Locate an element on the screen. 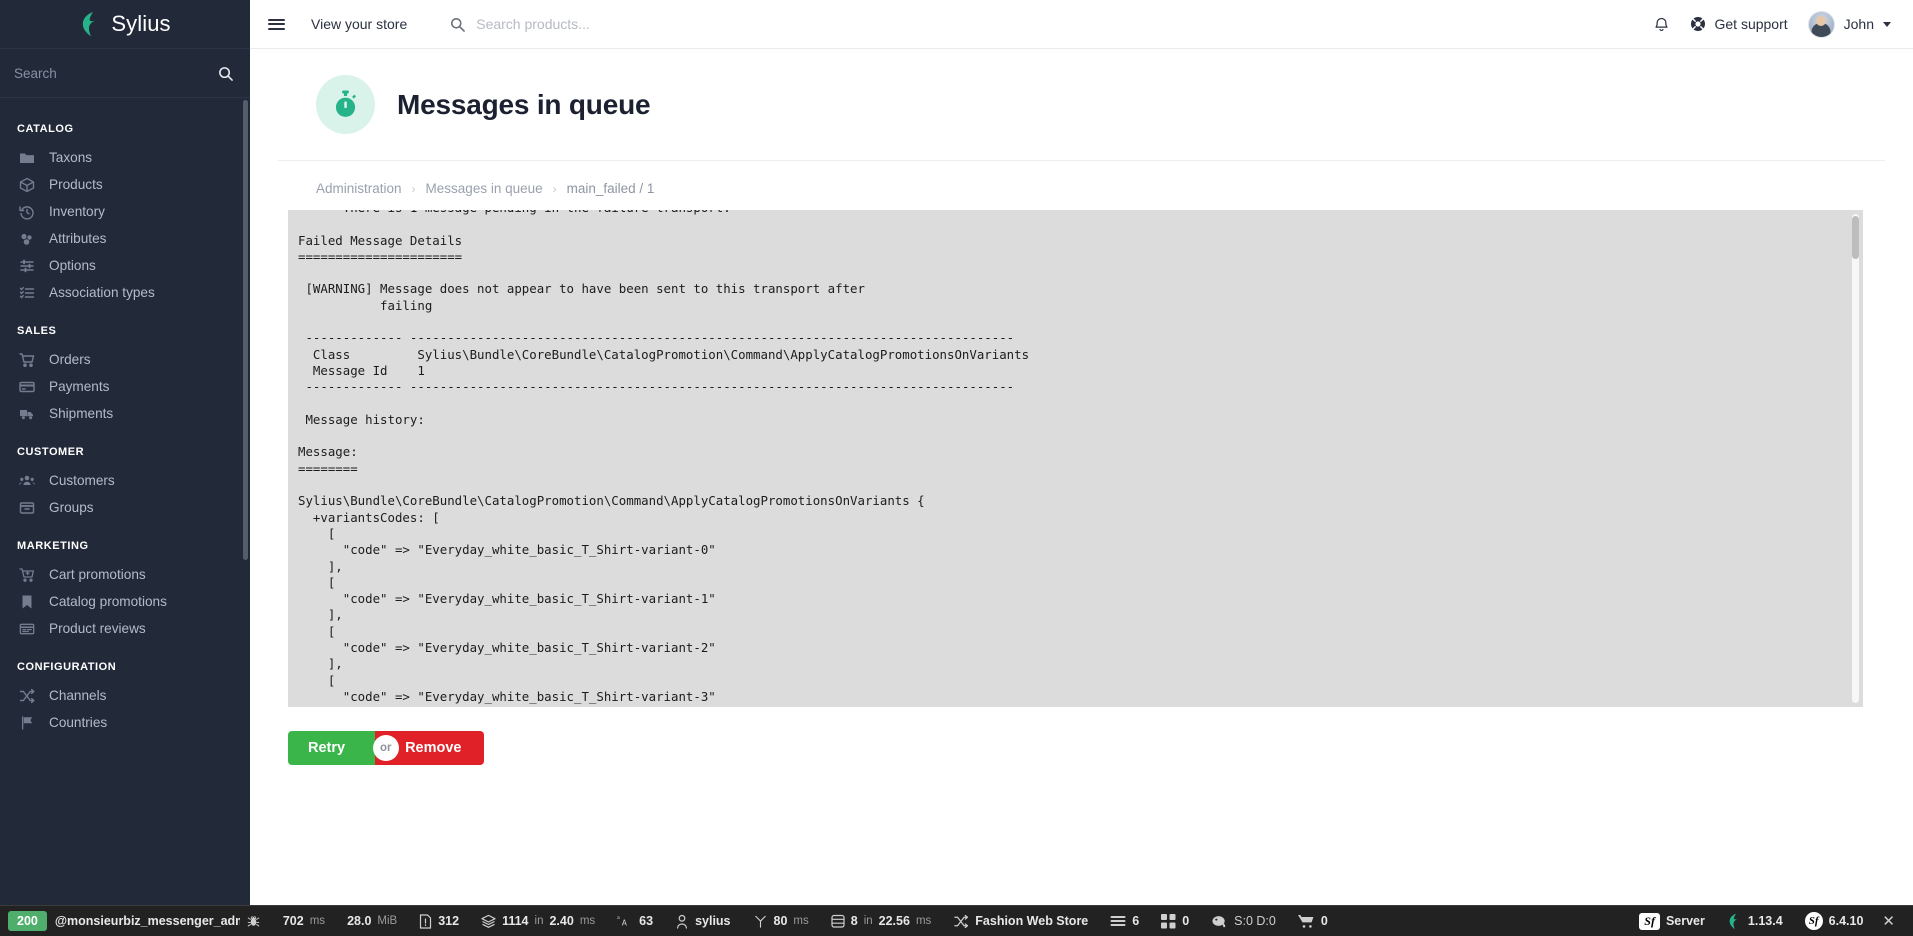  memory-item: 28.0 MiB is located at coordinates (372, 921).